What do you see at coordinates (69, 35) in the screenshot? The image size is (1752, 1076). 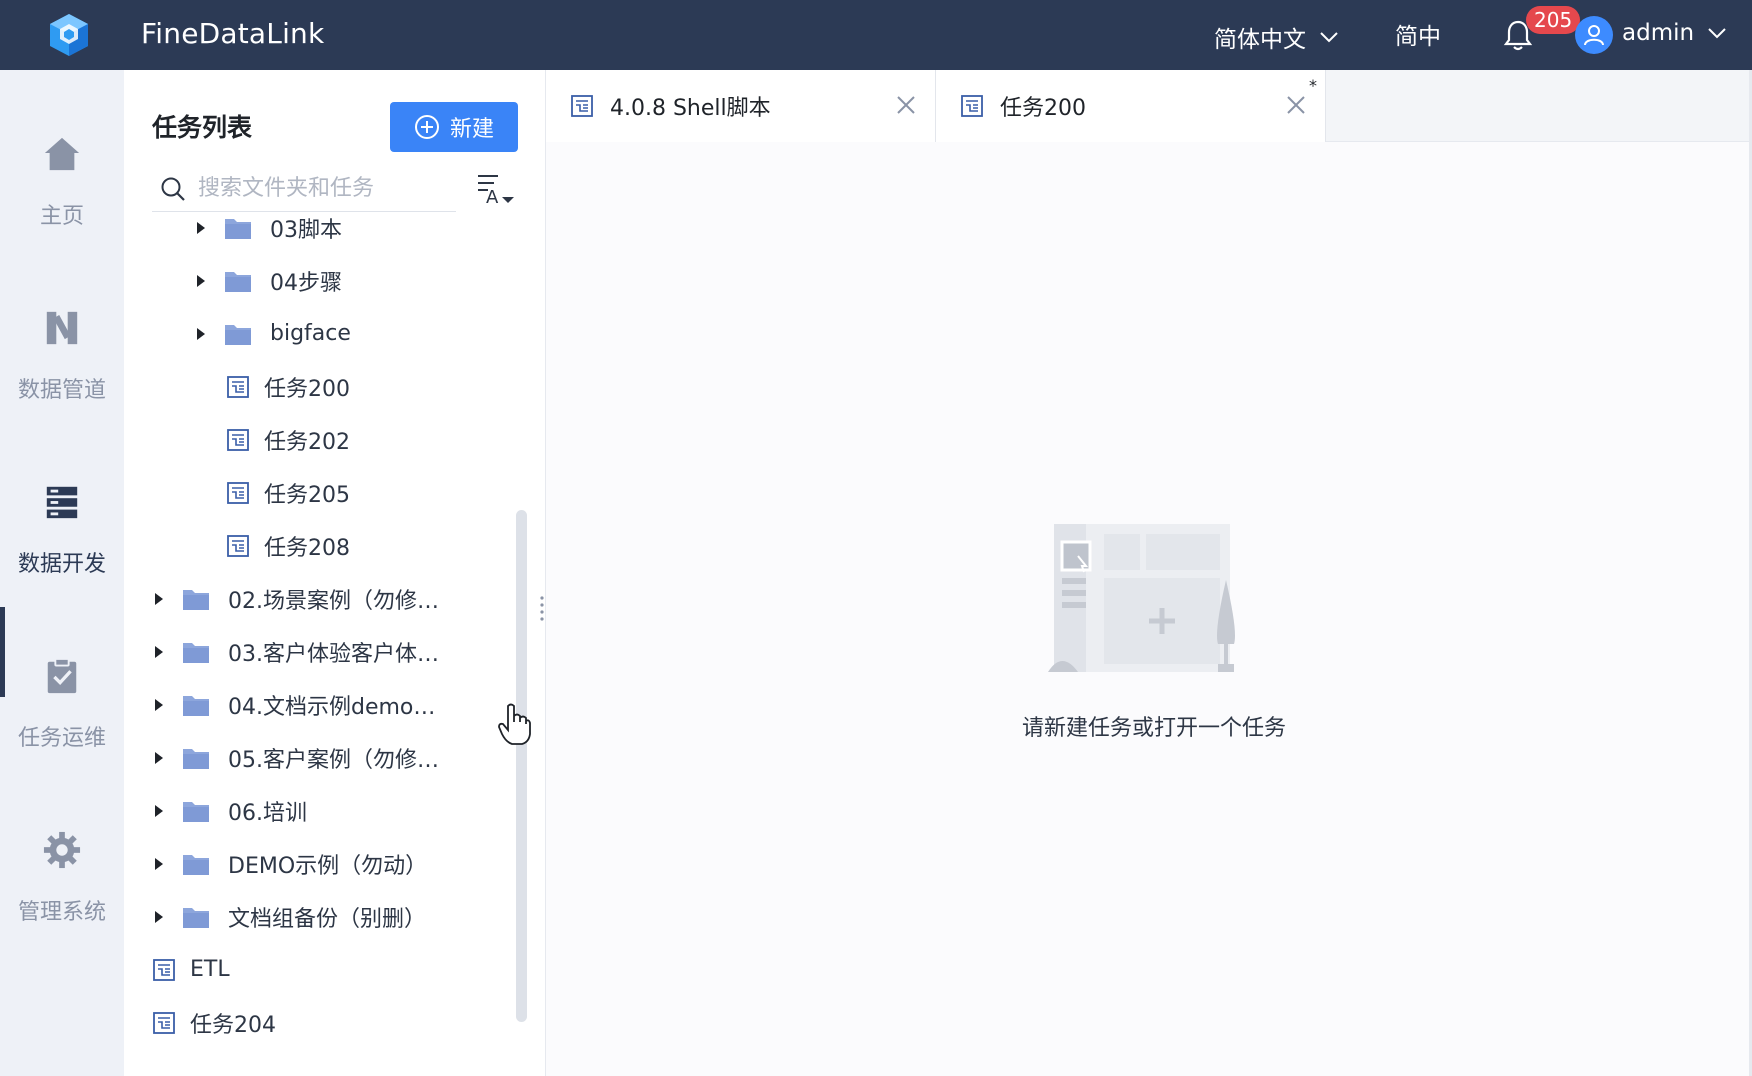 I see `app-logo-icon` at bounding box center [69, 35].